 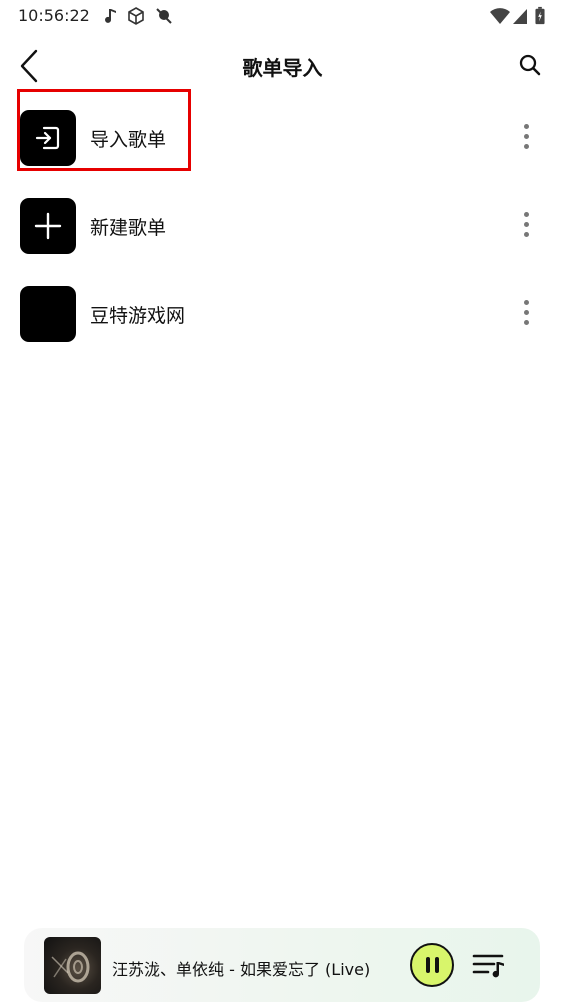 What do you see at coordinates (54, 15) in the screenshot?
I see `status-time: 10:56:22` at bounding box center [54, 15].